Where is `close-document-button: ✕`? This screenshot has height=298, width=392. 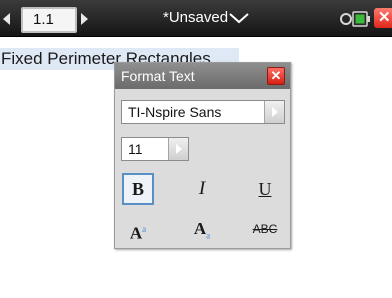
close-document-button: ✕ is located at coordinates (383, 18).